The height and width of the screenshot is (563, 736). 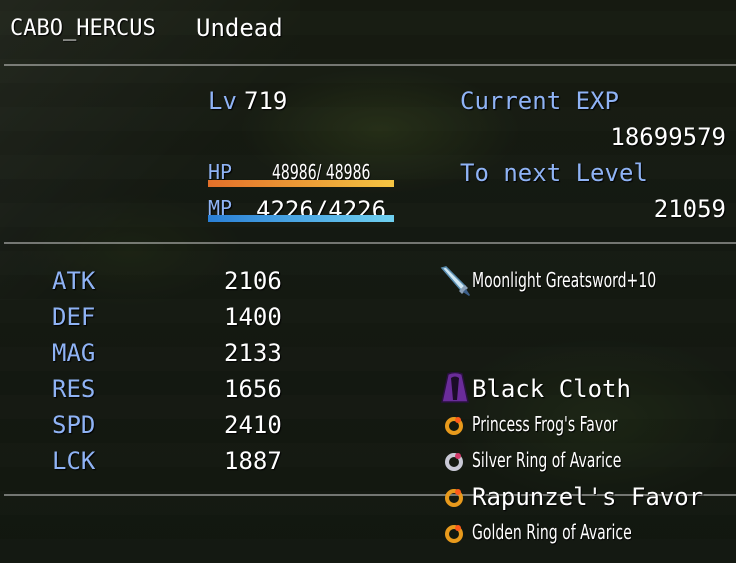 What do you see at coordinates (74, 317) in the screenshot?
I see `param-label-def: DEF` at bounding box center [74, 317].